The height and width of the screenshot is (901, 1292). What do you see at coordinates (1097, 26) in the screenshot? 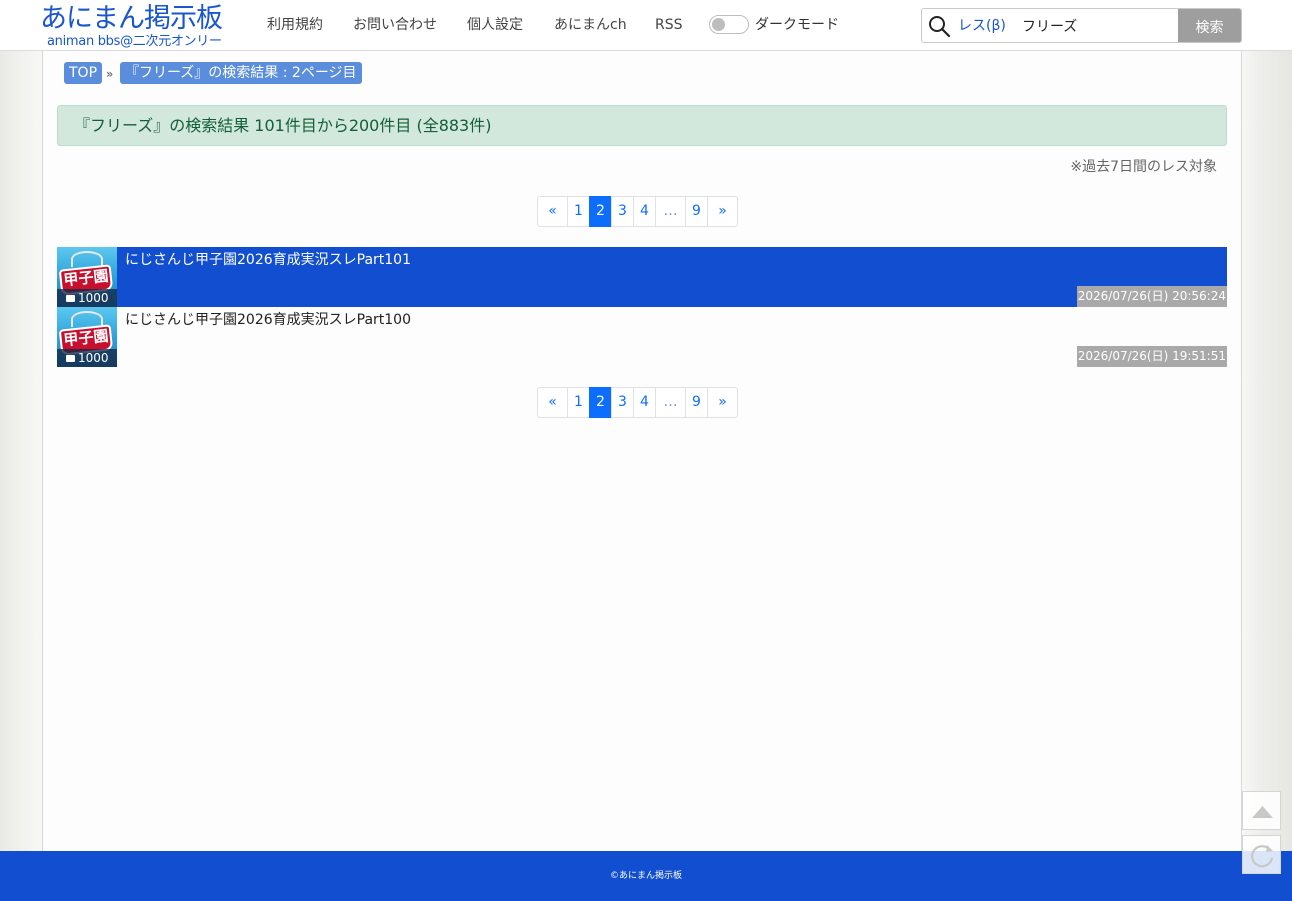
I see `search-input` at bounding box center [1097, 26].